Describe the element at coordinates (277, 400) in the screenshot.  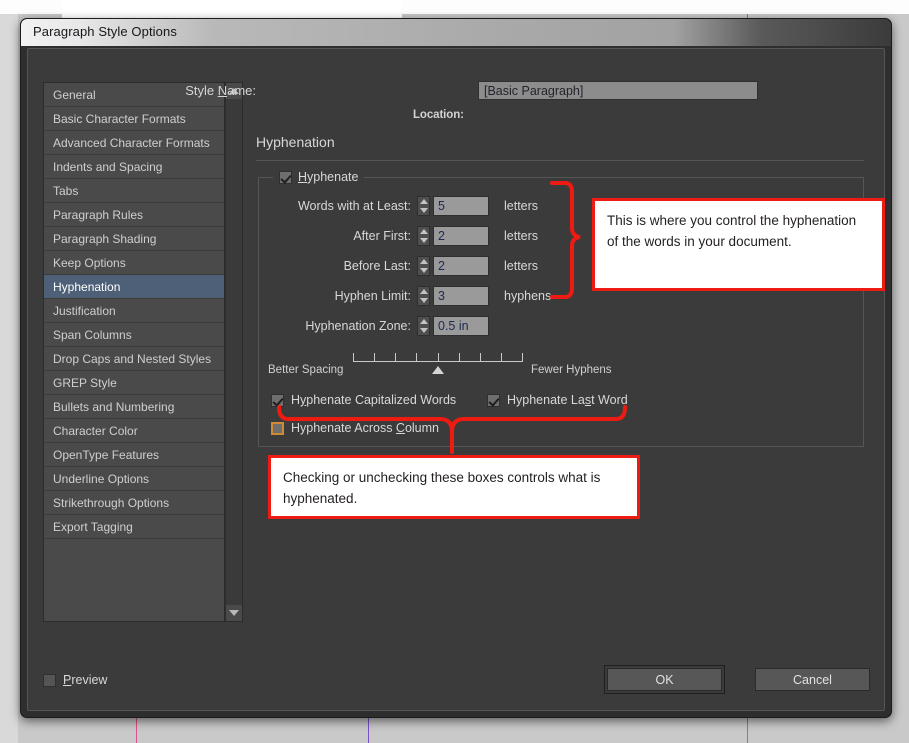
I see `hyphenate-capitalized-words-checkbox` at that location.